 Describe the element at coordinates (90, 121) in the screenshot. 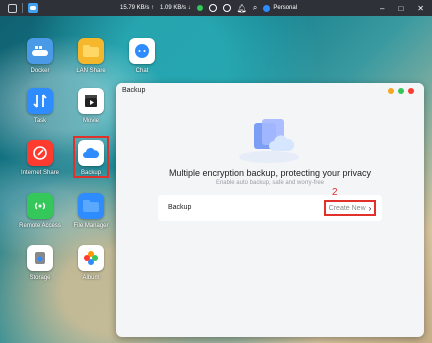

I see `app-label: Movie` at that location.